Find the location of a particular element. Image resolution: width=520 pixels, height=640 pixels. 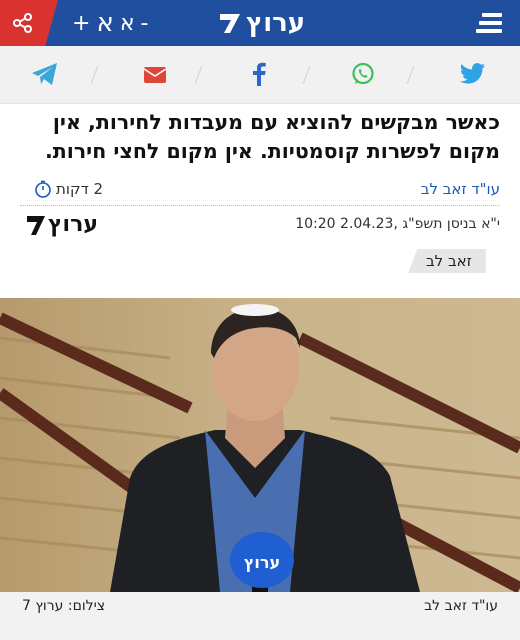

font-large-glyph: א is located at coordinates (104, 23).